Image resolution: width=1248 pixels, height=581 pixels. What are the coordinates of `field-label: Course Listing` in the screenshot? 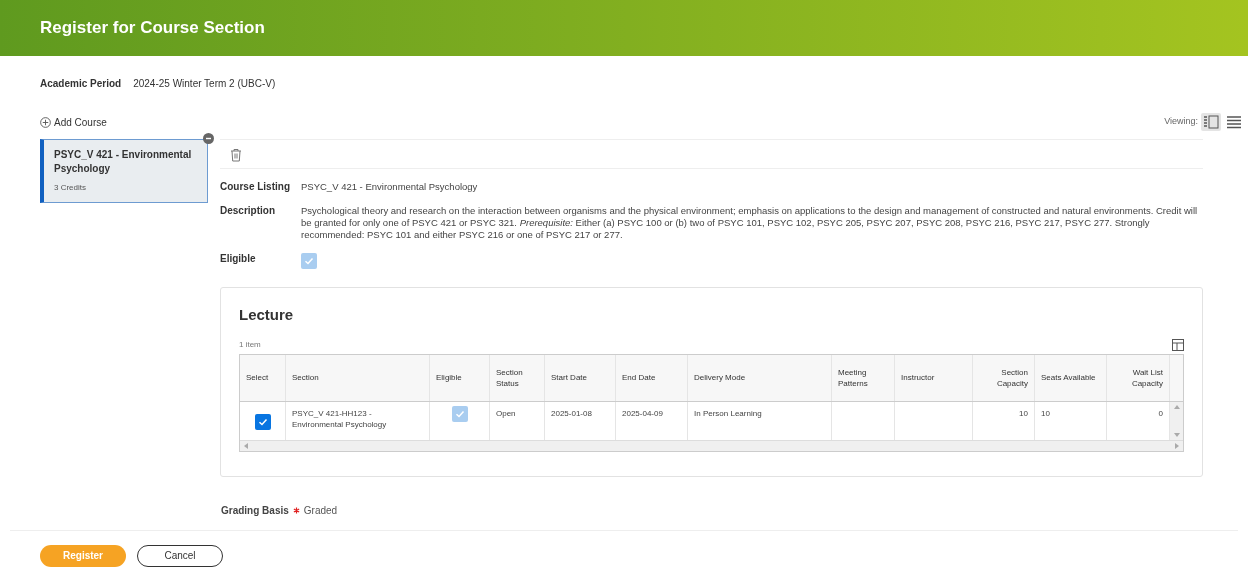 It's located at (255, 187).